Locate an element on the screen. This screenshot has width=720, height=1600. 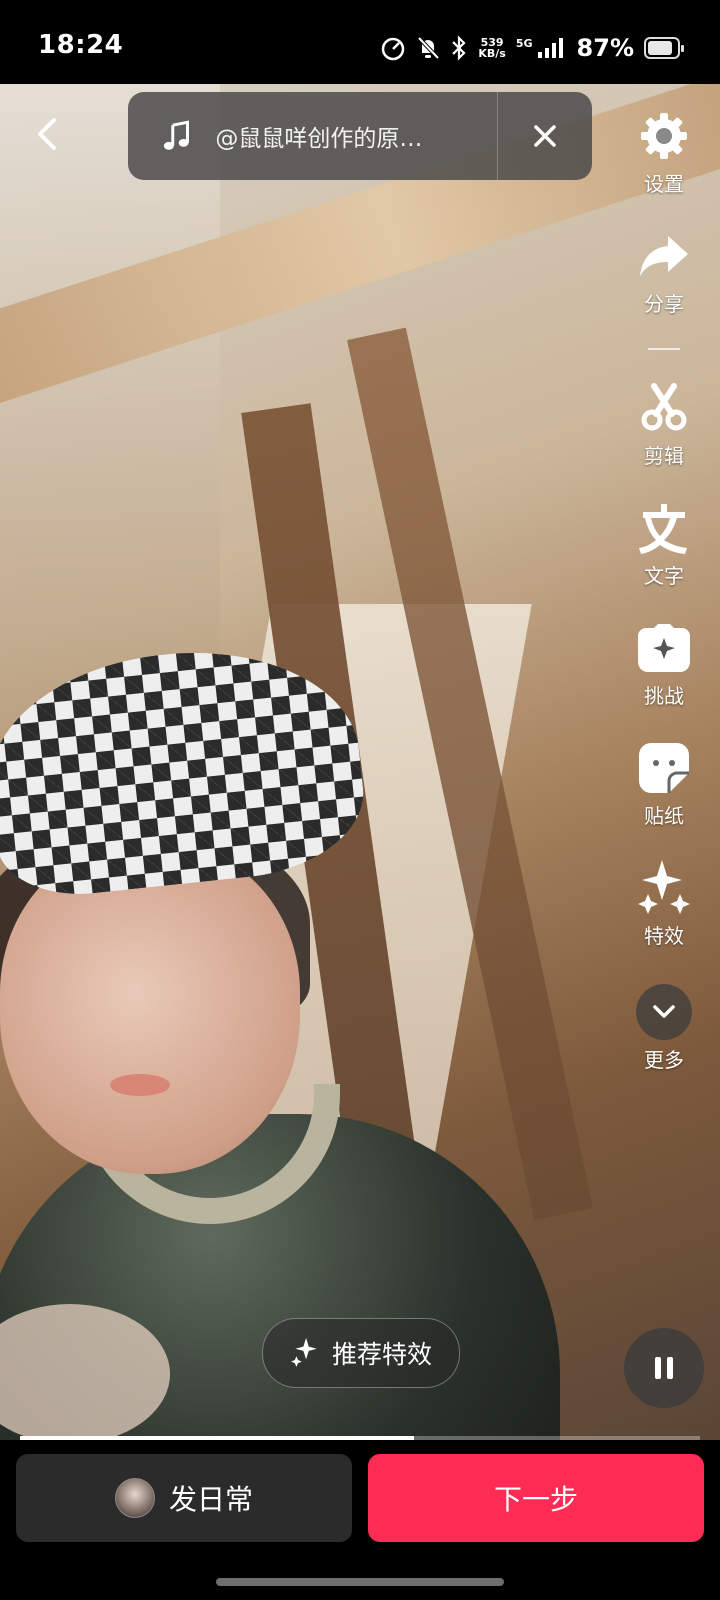
back-button is located at coordinates (48, 134).